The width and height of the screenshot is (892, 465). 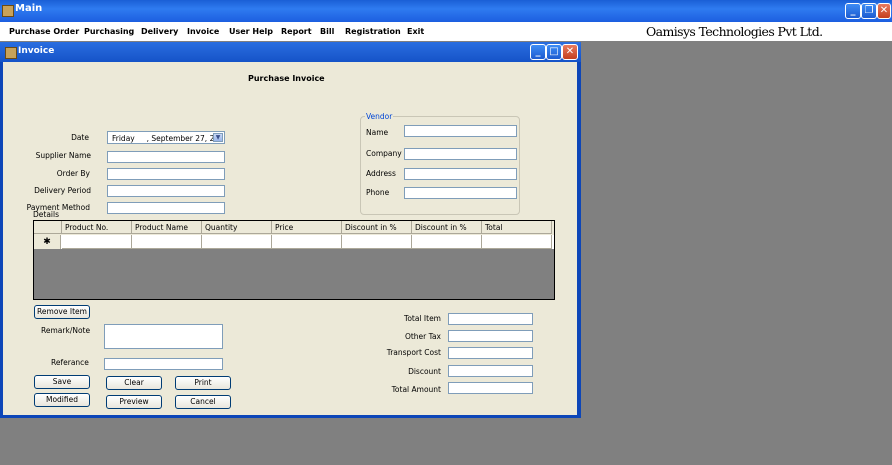 What do you see at coordinates (203, 383) in the screenshot?
I see `print-button: Print` at bounding box center [203, 383].